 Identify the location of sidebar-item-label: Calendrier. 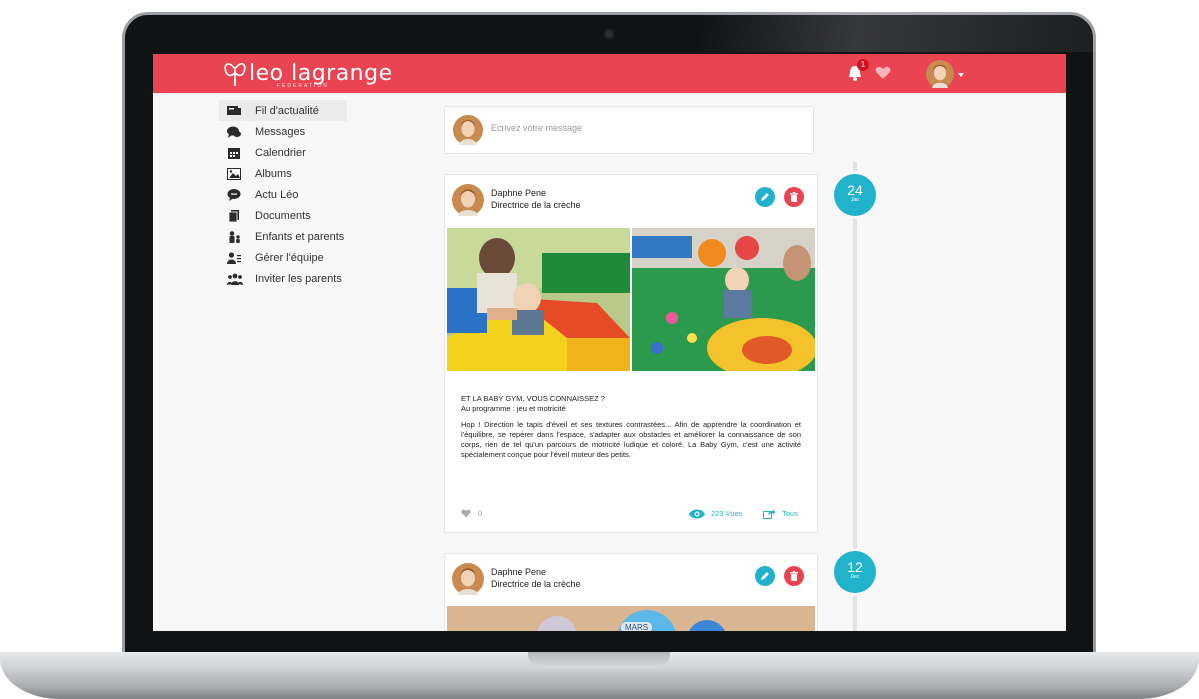
(280, 152).